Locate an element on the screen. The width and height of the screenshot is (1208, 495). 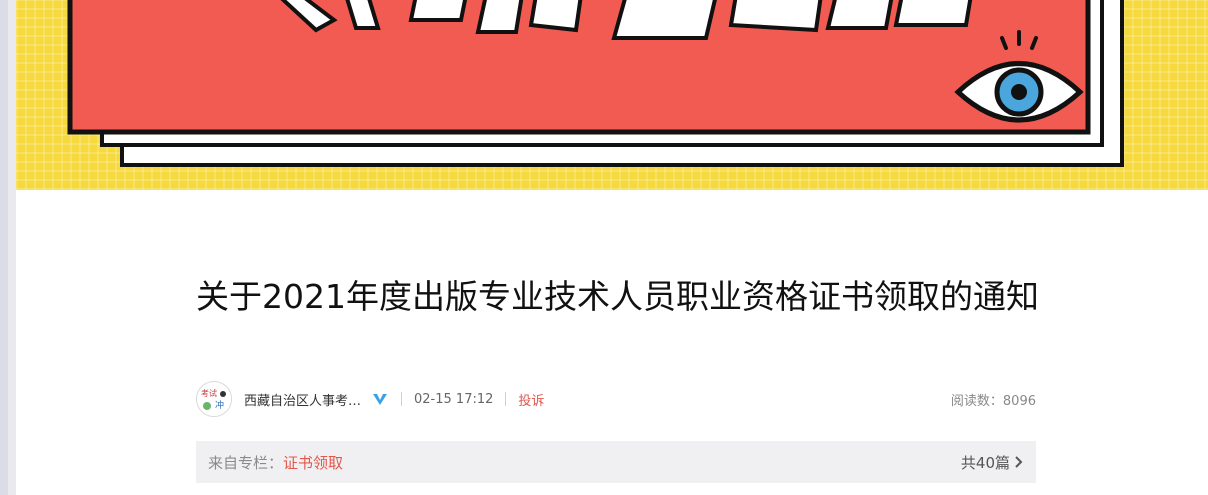
svg-text: 考试 is located at coordinates (209, 393).